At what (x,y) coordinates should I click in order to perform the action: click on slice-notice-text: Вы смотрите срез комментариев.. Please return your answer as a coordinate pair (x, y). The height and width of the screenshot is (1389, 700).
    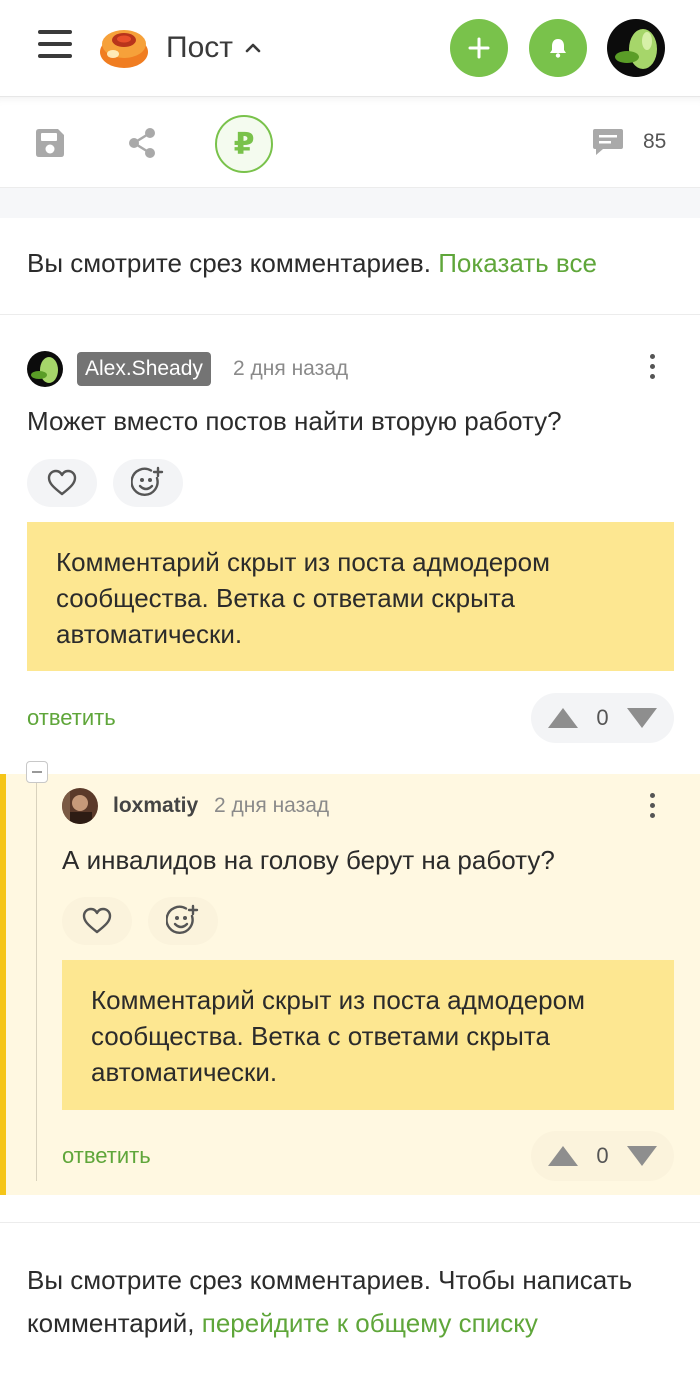
    Looking at the image, I should click on (233, 263).